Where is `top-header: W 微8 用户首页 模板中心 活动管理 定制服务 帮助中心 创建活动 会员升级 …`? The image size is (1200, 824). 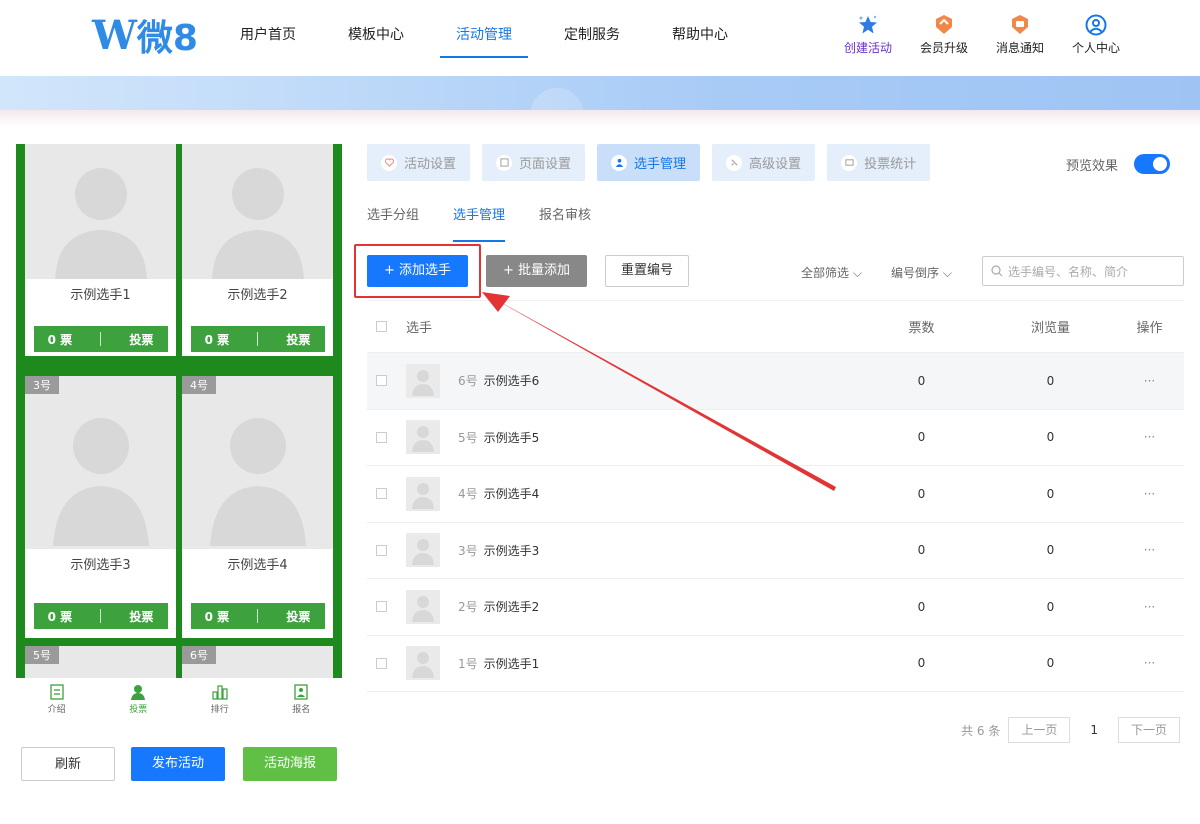 top-header: W 微8 用户首页 模板中心 活动管理 定制服务 帮助中心 创建活动 会员升级 … is located at coordinates (600, 38).